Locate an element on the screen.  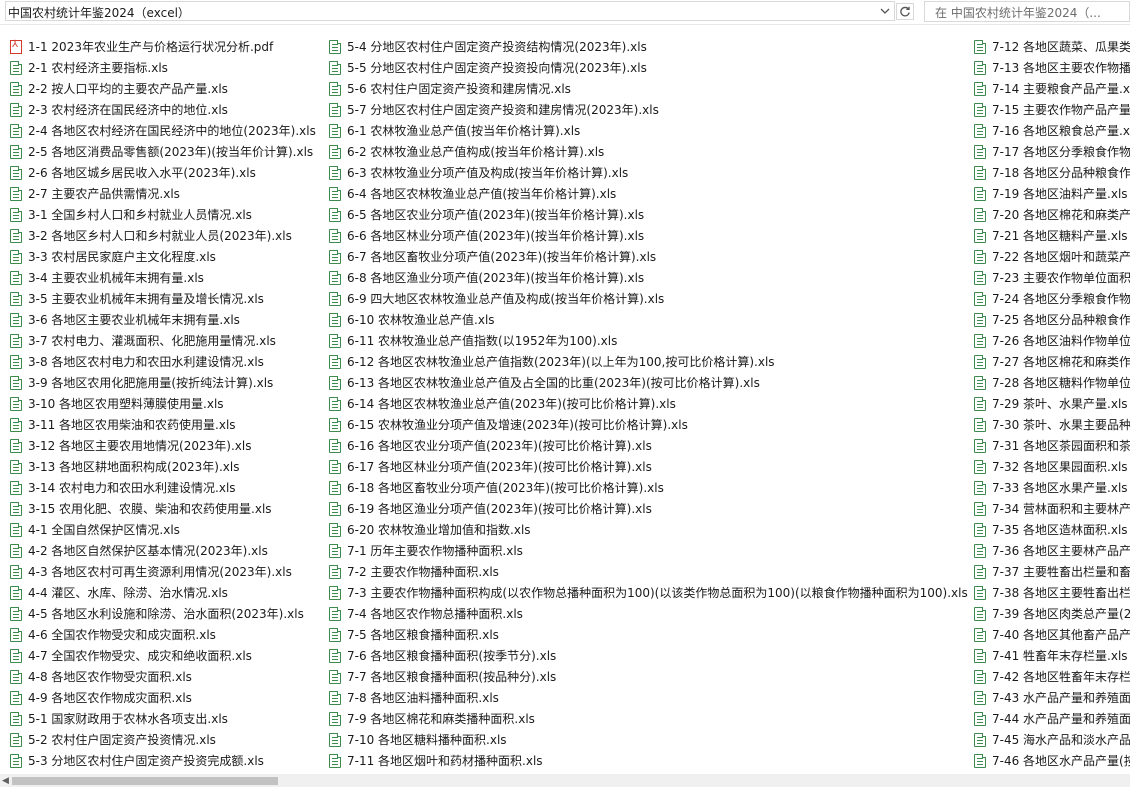
file-item: 7-9 各地区棉花和麻类播种面积.xls is located at coordinates (648, 718).